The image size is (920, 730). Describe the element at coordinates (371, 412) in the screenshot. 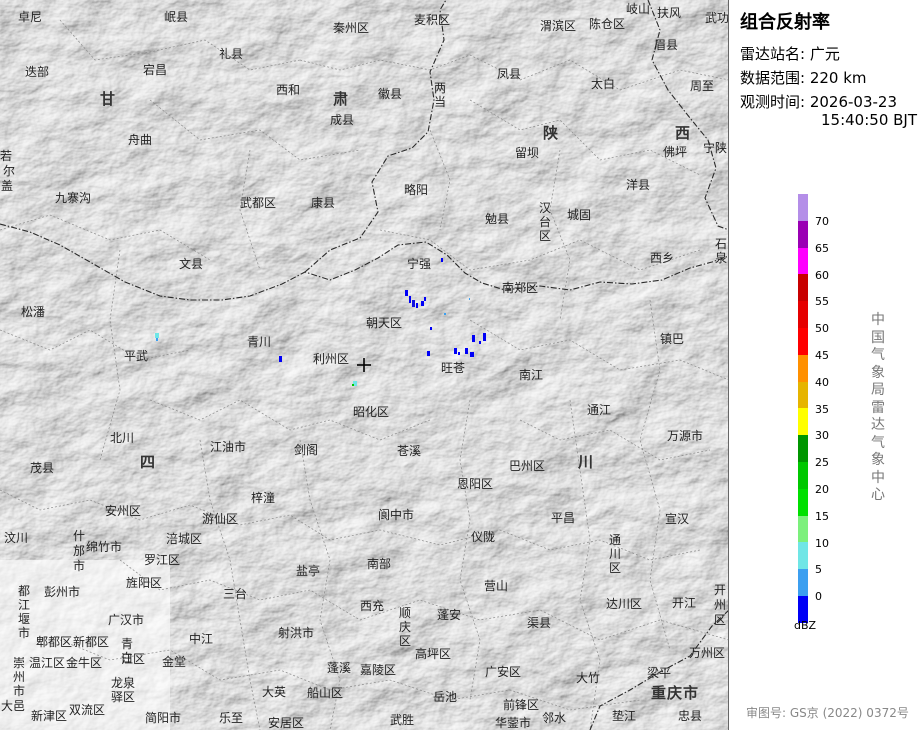

I see `place-label: 昭化区` at that location.